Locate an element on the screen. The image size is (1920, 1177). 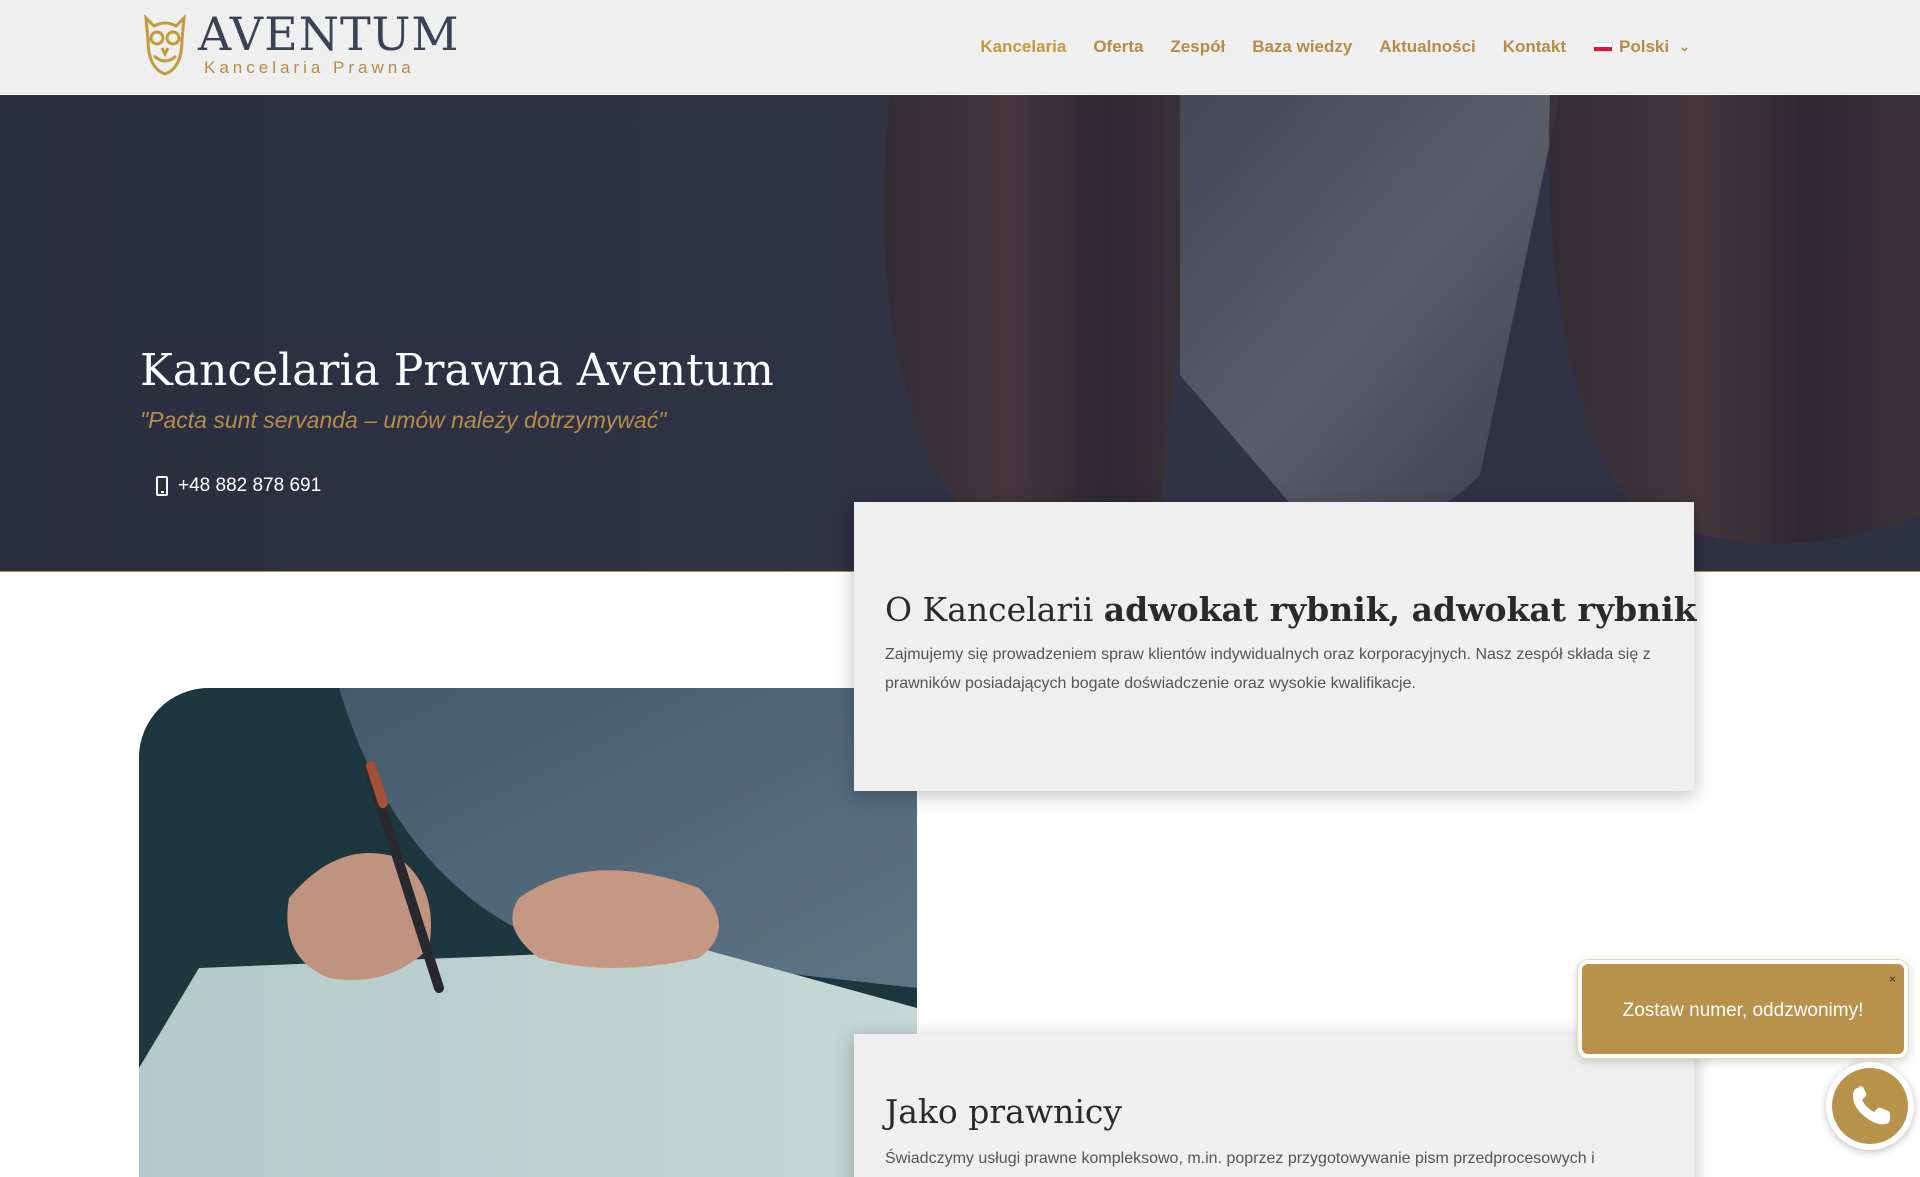
lawyers-heading: Jako prawnicy is located at coordinates (1004, 1111).